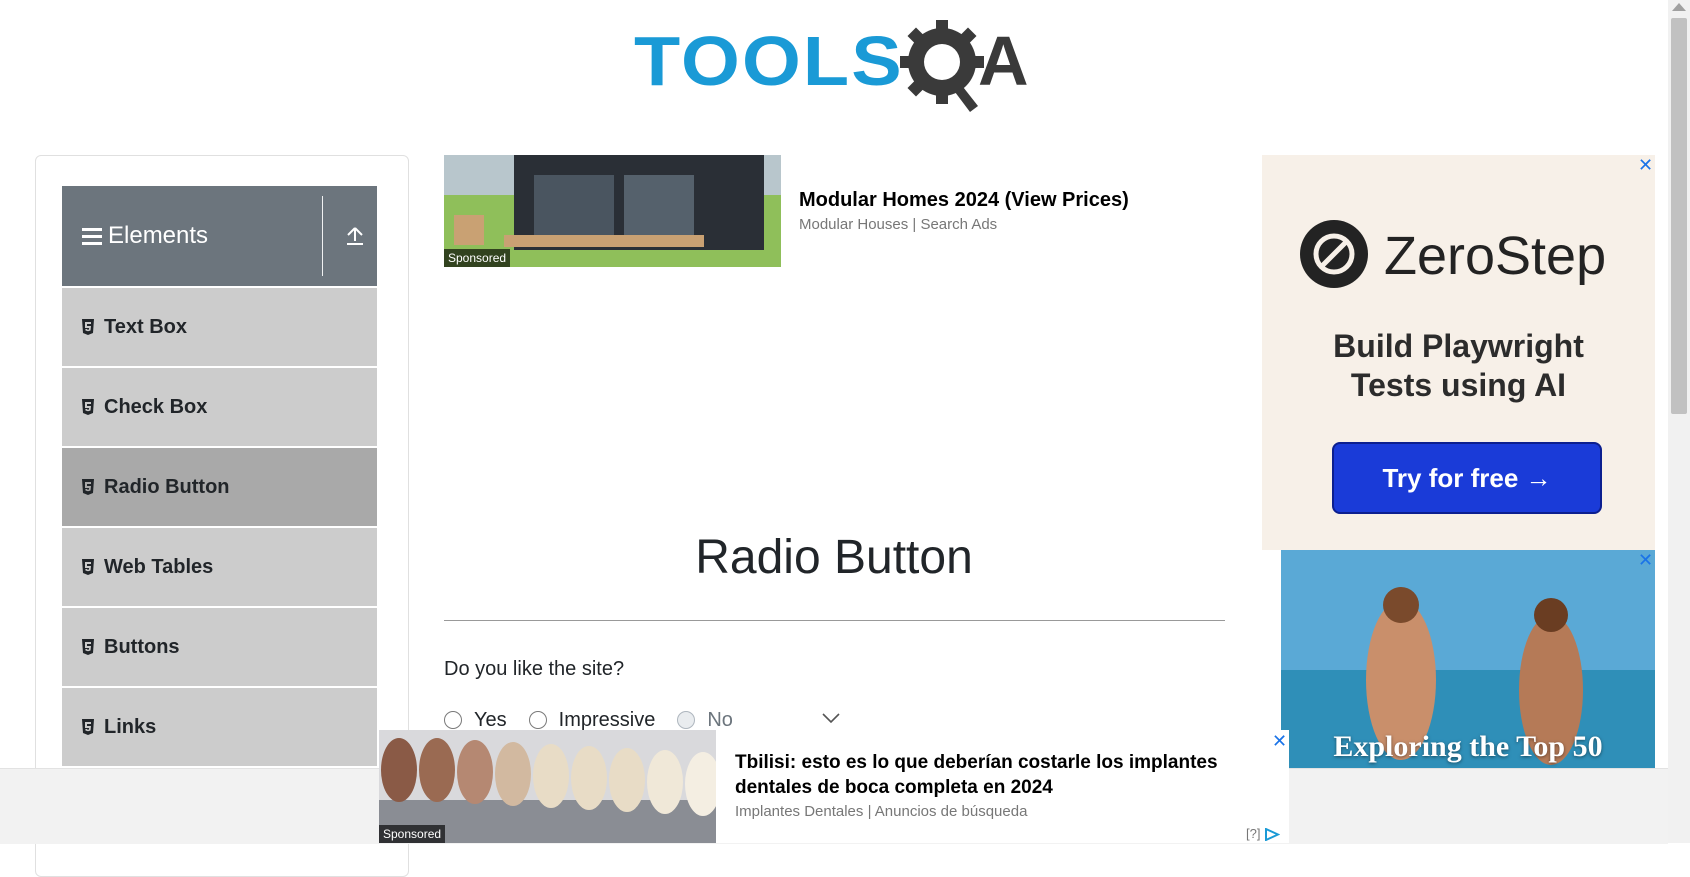  I want to click on sidebar-item-label: Buttons, so click(142, 646).